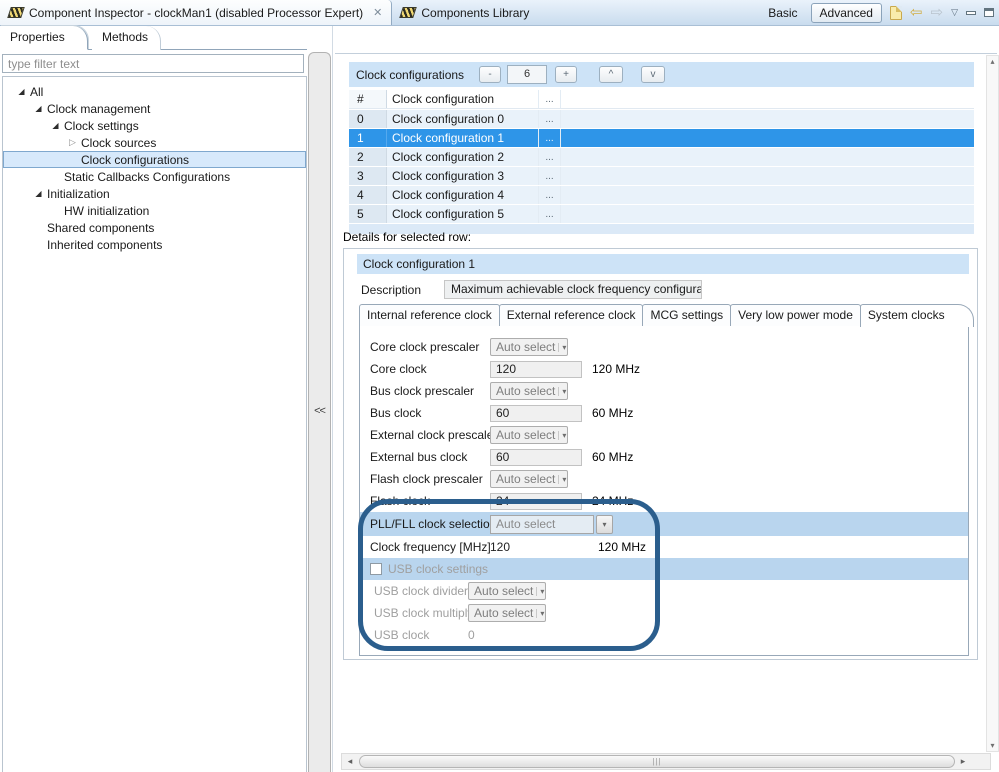  What do you see at coordinates (616, 369) in the screenshot?
I see `core-clock-computed: 120 MHz` at bounding box center [616, 369].